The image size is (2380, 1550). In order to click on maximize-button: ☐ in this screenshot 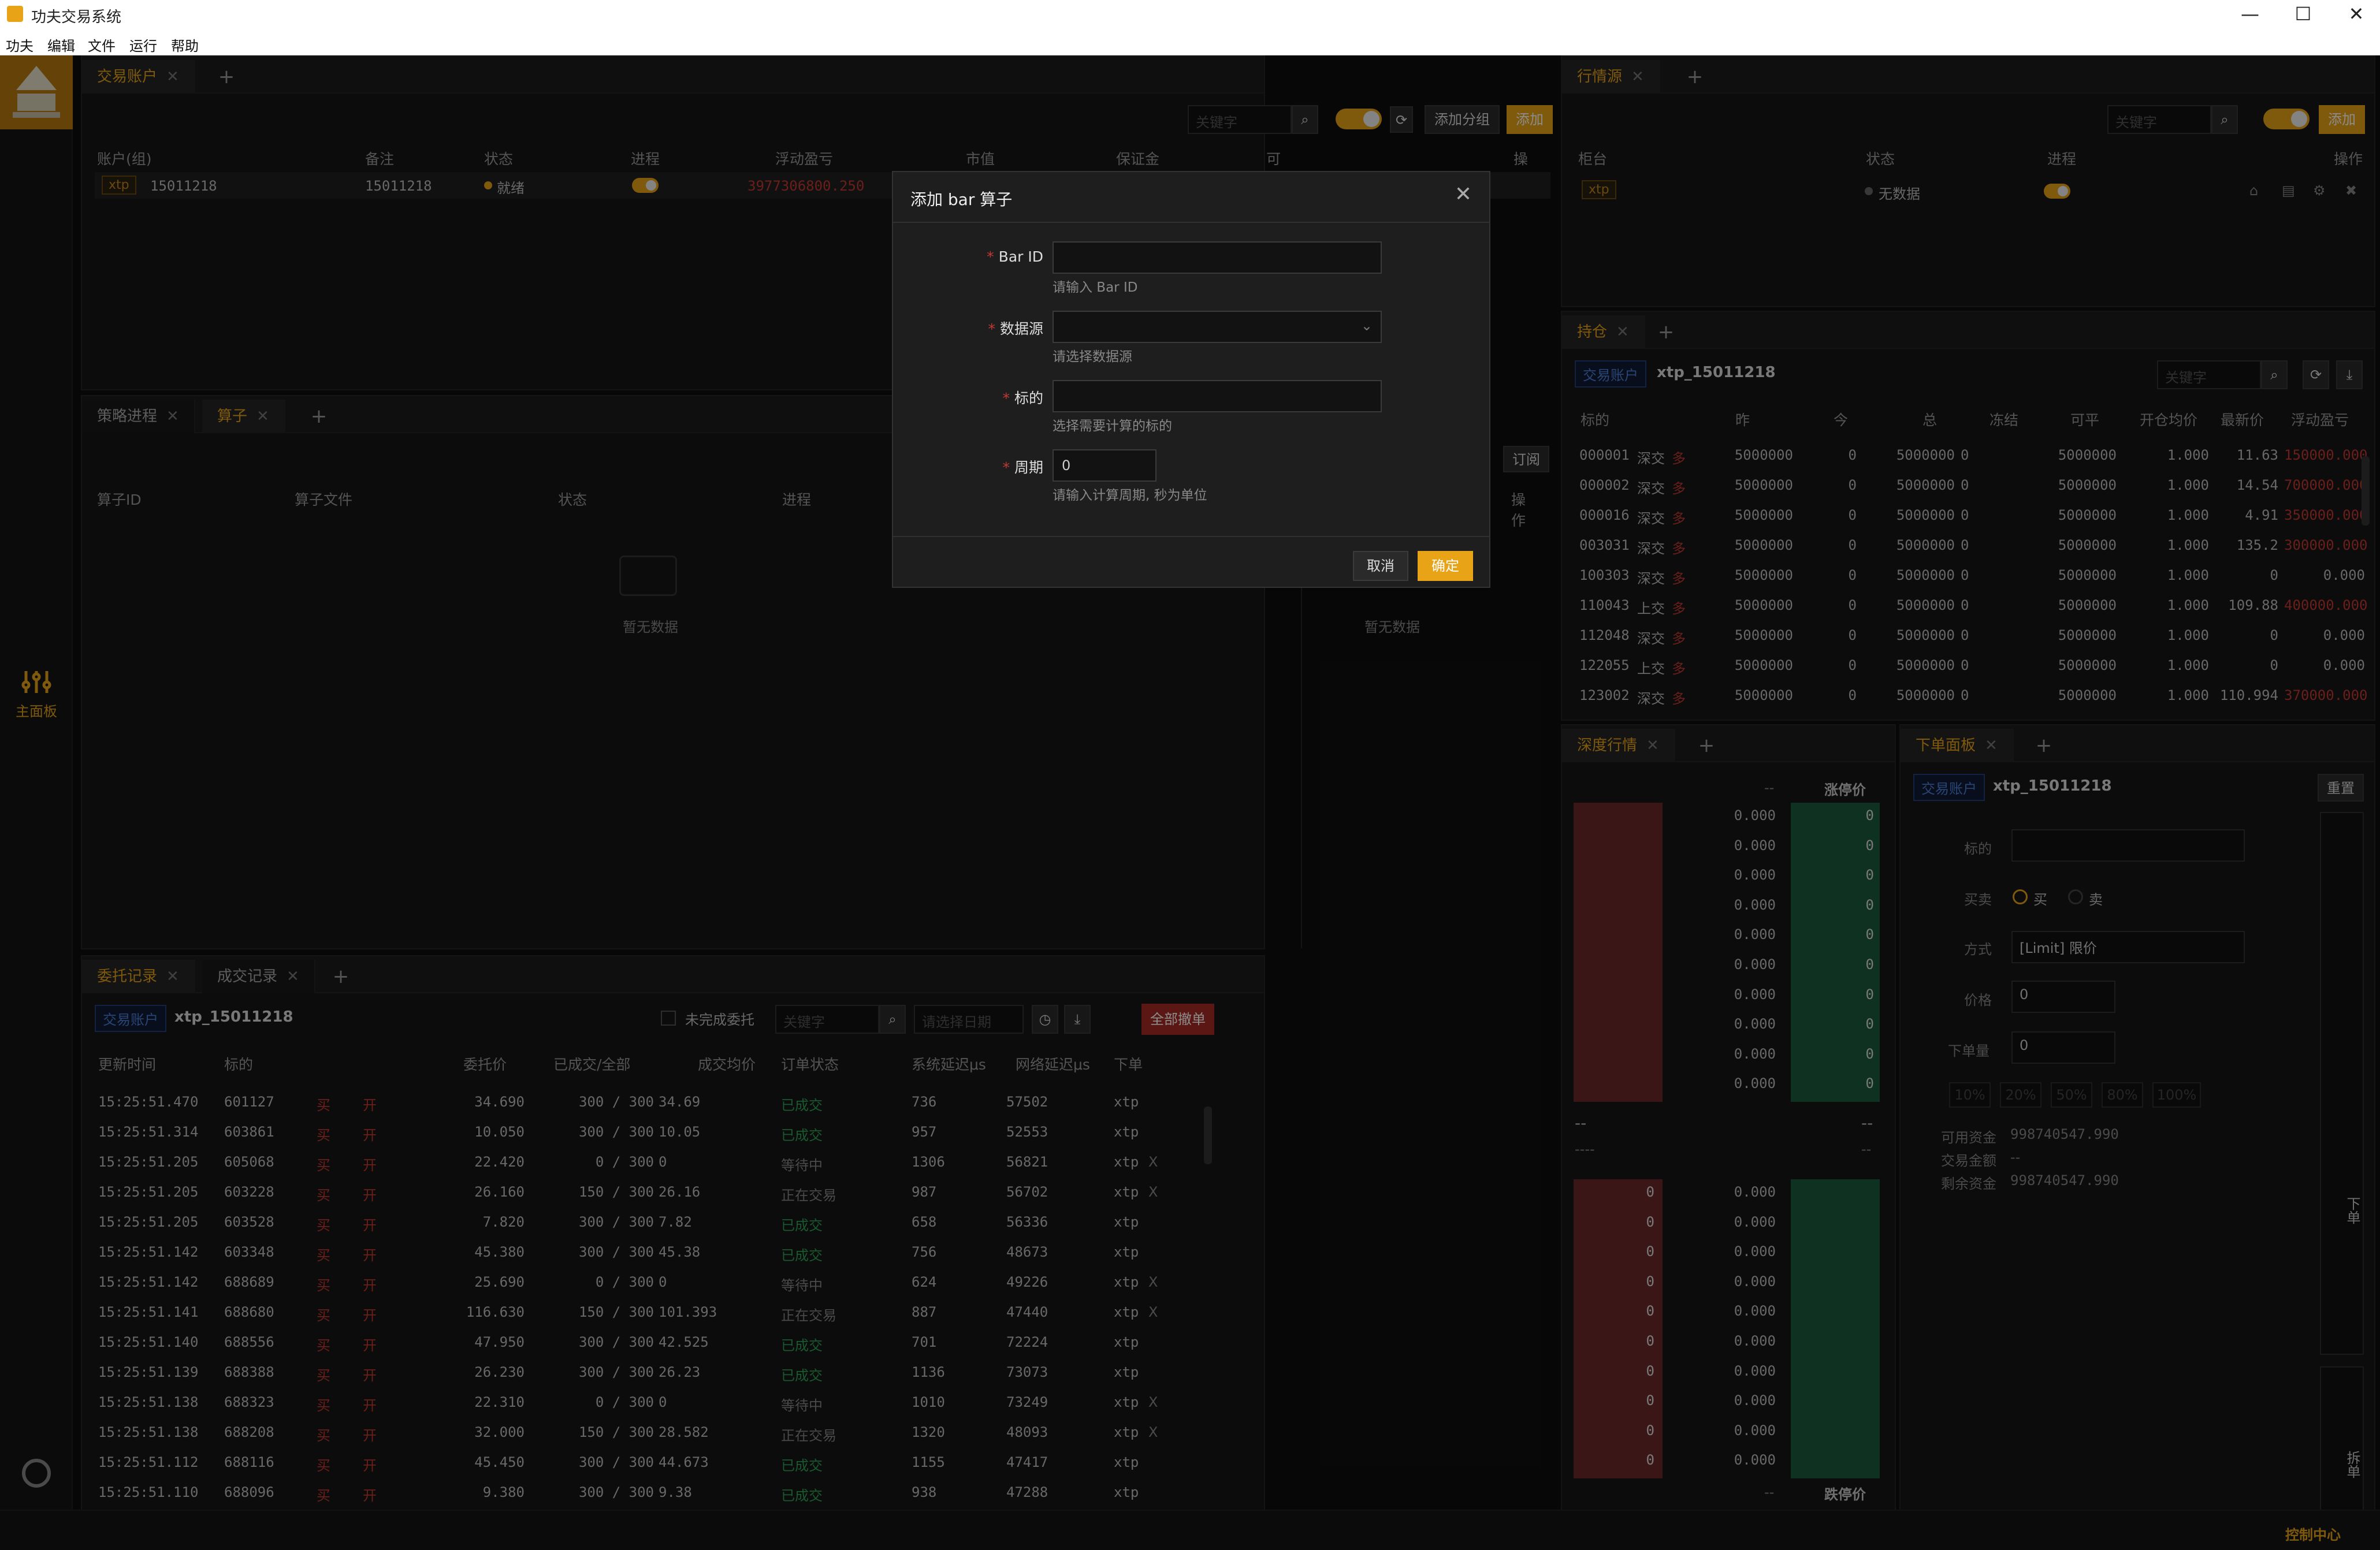, I will do `click(2303, 14)`.